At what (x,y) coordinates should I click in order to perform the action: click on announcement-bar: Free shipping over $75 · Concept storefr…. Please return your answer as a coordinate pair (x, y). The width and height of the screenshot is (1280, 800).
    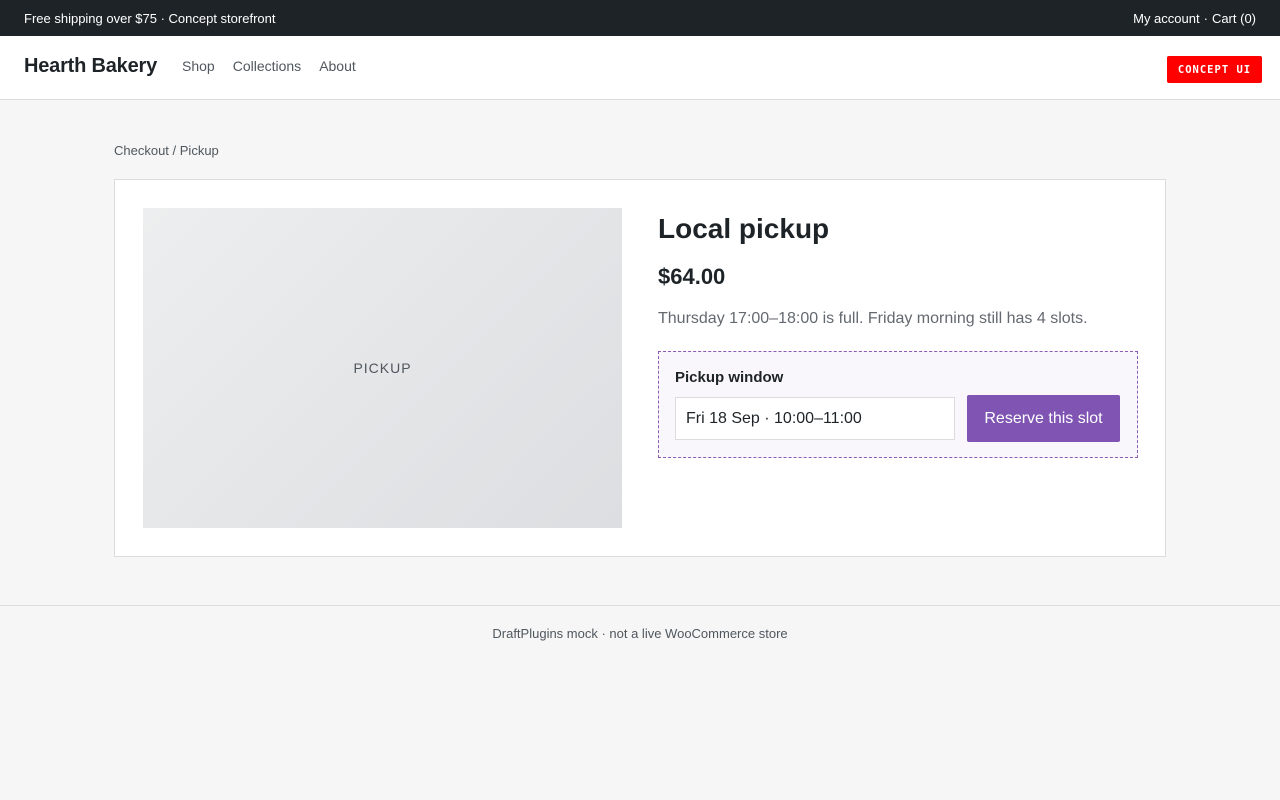
    Looking at the image, I should click on (640, 18).